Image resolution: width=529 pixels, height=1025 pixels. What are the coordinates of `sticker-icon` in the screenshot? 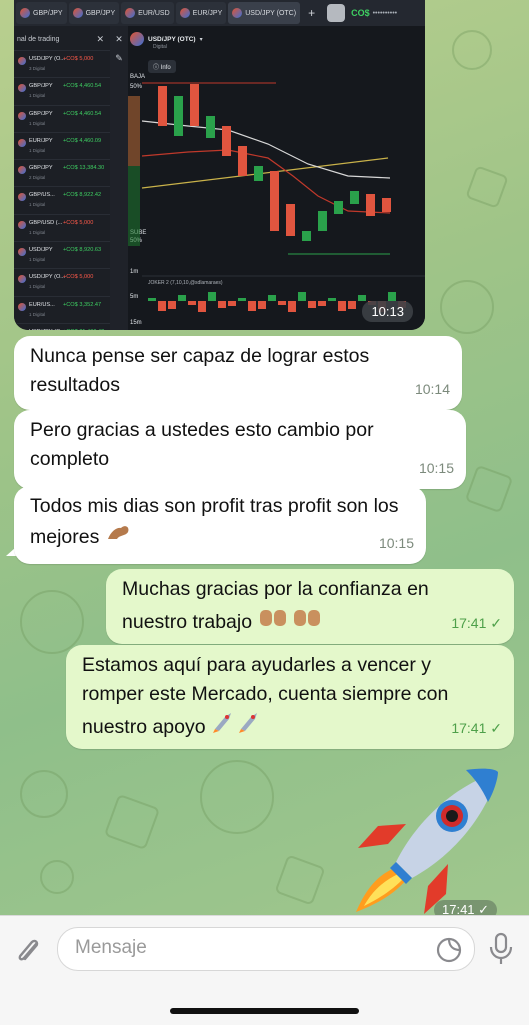 It's located at (449, 952).